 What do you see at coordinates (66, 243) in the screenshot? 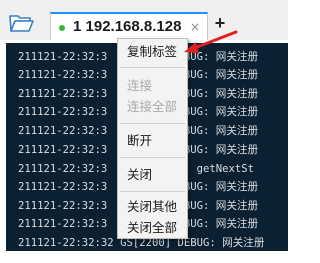
I see `log-timestamp: 211121-22:32:32` at bounding box center [66, 243].